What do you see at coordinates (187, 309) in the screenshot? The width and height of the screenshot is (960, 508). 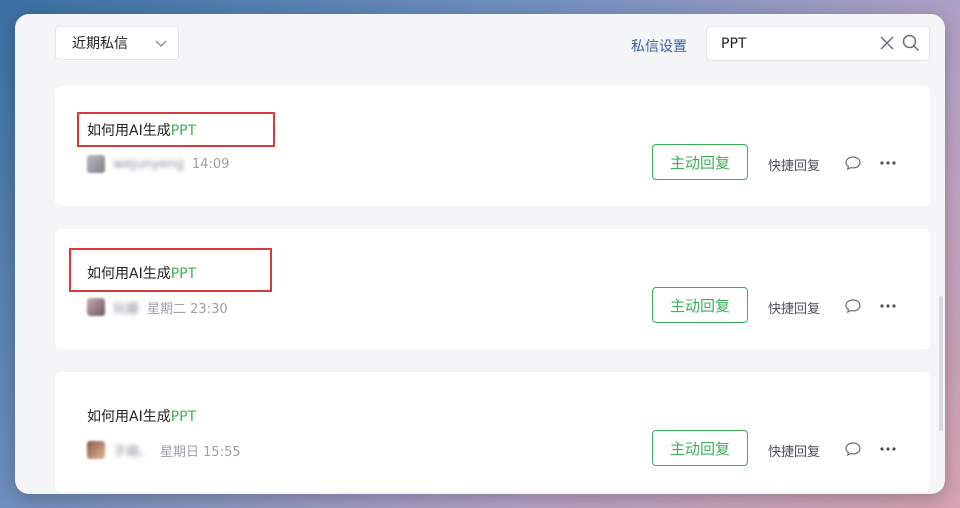 I see `message-time: 星期二 23:30` at bounding box center [187, 309].